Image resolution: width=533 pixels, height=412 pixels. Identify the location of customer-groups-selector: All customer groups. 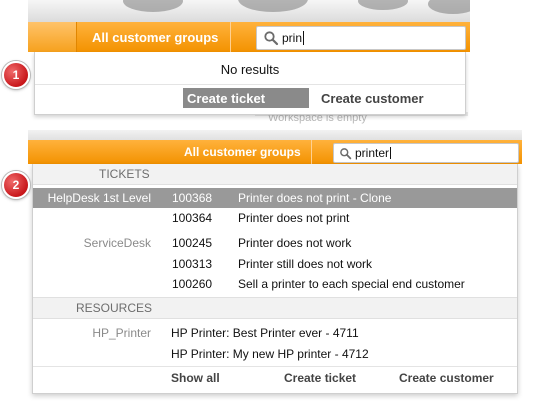
(156, 37).